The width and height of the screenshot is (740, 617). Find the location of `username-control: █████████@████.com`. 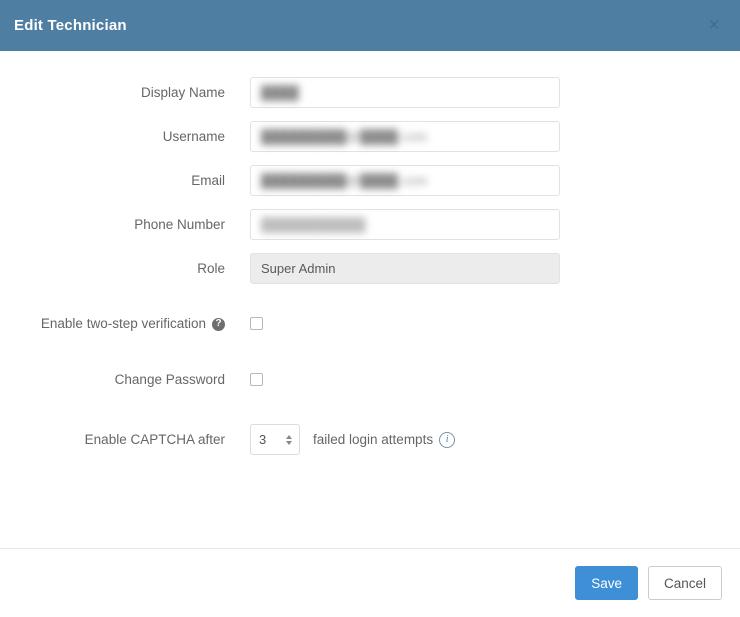

username-control: █████████@████.com is located at coordinates (495, 136).